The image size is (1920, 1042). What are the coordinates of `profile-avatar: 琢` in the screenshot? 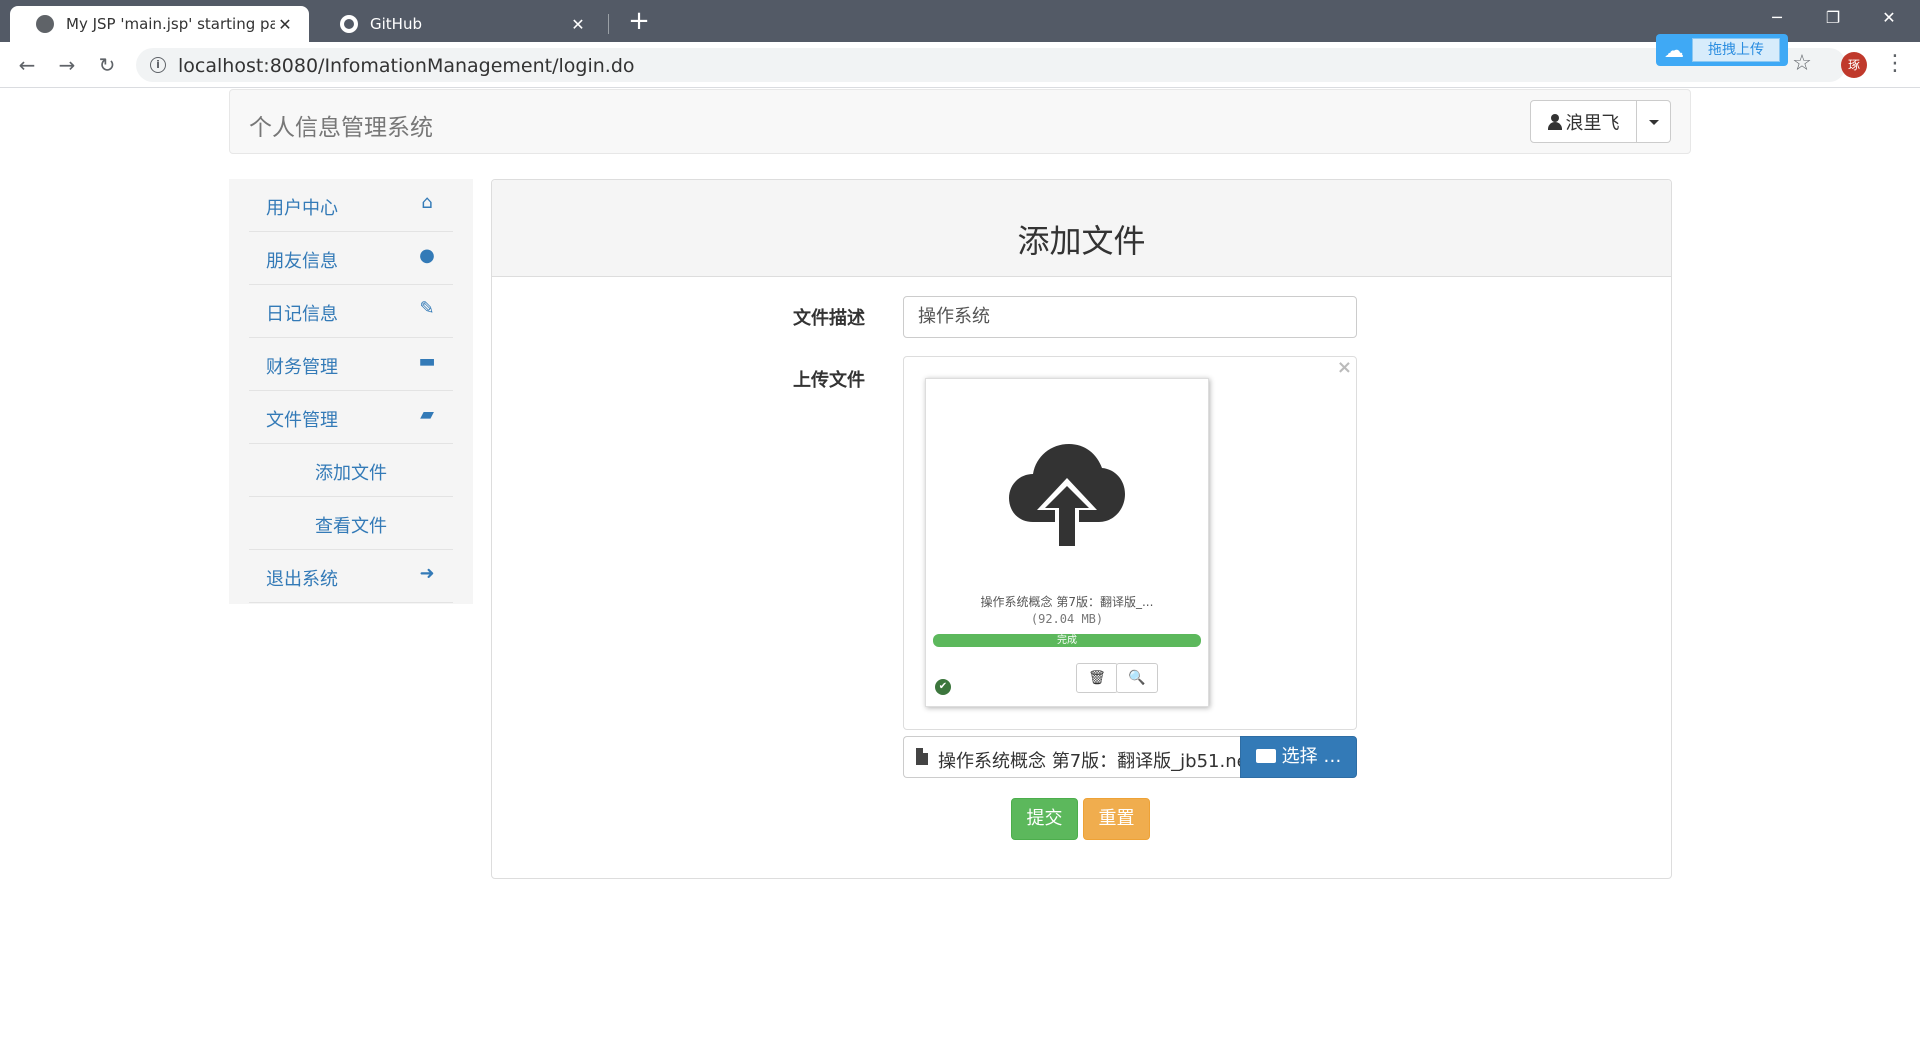 It's located at (1854, 65).